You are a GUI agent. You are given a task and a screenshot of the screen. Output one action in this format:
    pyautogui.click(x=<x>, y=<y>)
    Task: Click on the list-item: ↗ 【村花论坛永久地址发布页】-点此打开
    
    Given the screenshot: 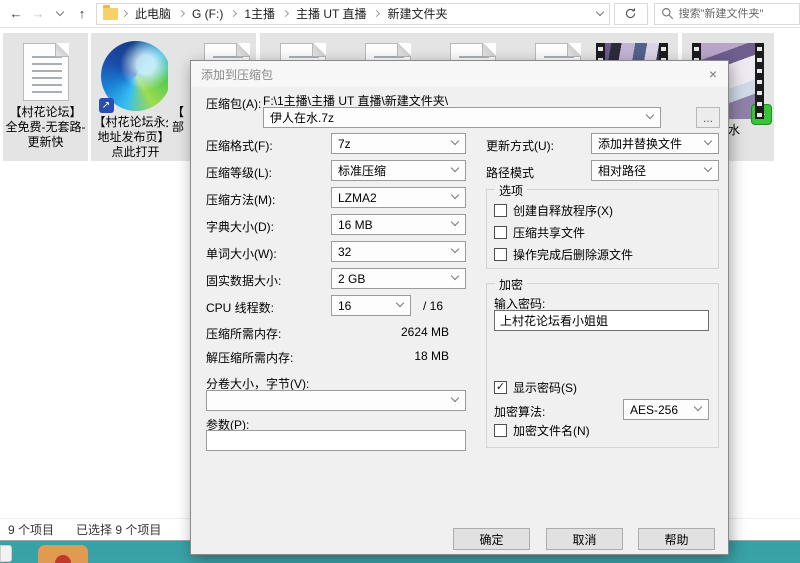 What is the action you would take?
    pyautogui.click(x=135, y=97)
    